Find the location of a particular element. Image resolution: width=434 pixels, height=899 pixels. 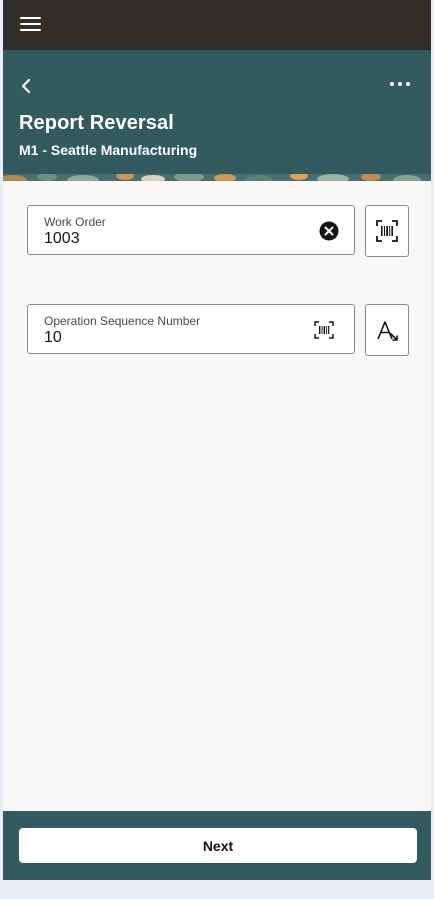

page-title: Report Reversal is located at coordinates (96, 123).